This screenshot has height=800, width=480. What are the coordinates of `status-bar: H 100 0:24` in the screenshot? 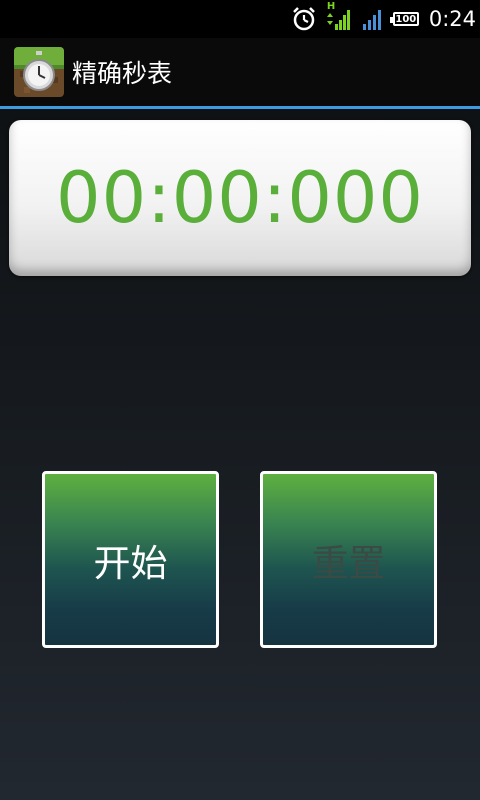 It's located at (240, 19).